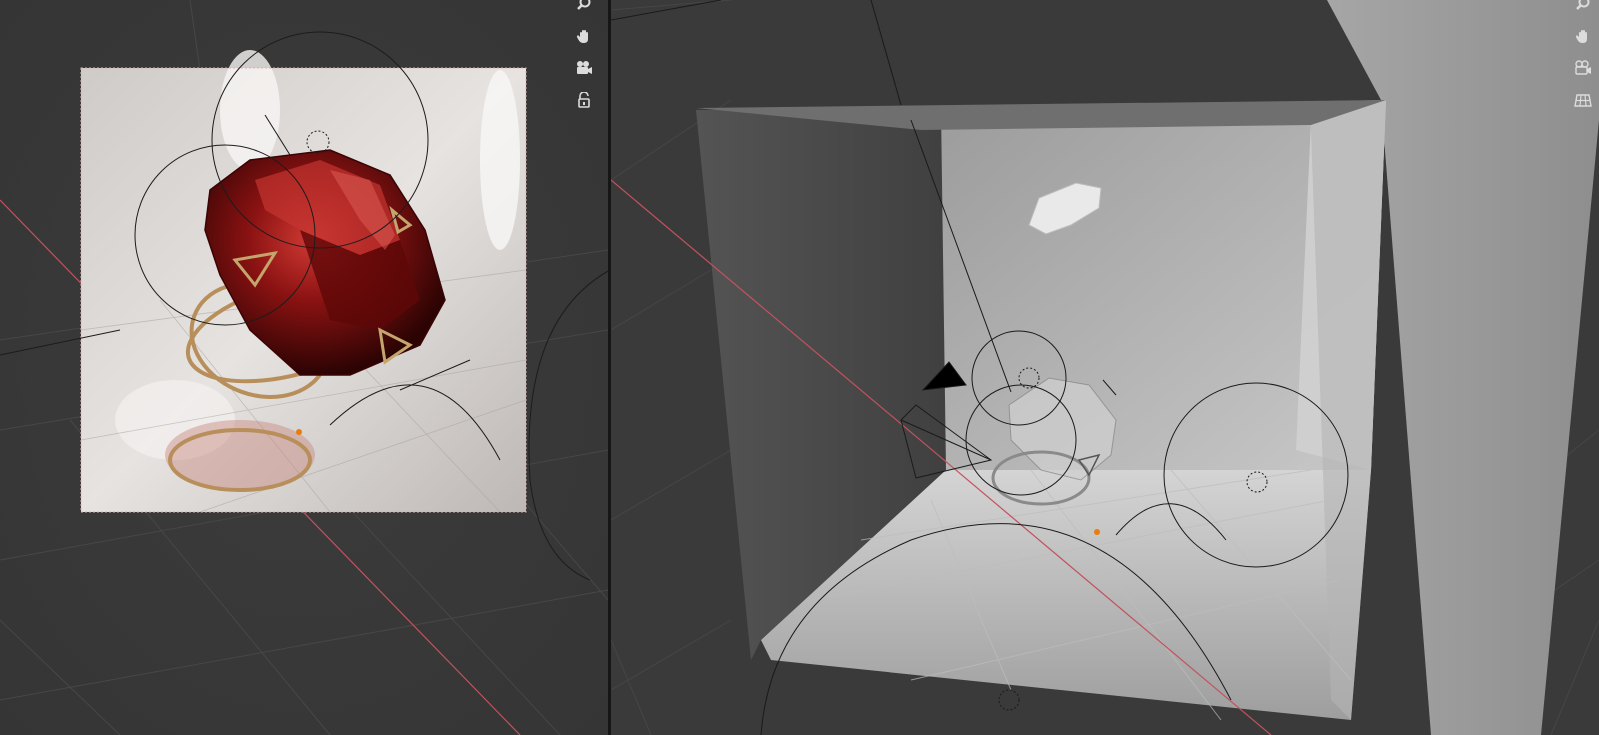 Image resolution: width=1599 pixels, height=735 pixels. I want to click on left-nav-gizmo, so click(584, 56).